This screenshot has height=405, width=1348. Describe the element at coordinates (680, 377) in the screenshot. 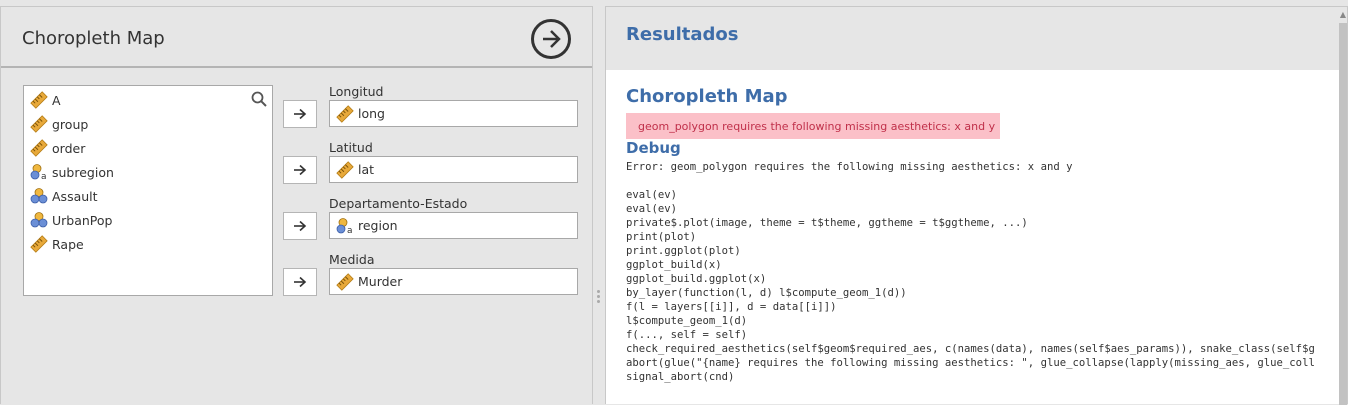

I see `debug-line: signal_abort(cnd)` at that location.